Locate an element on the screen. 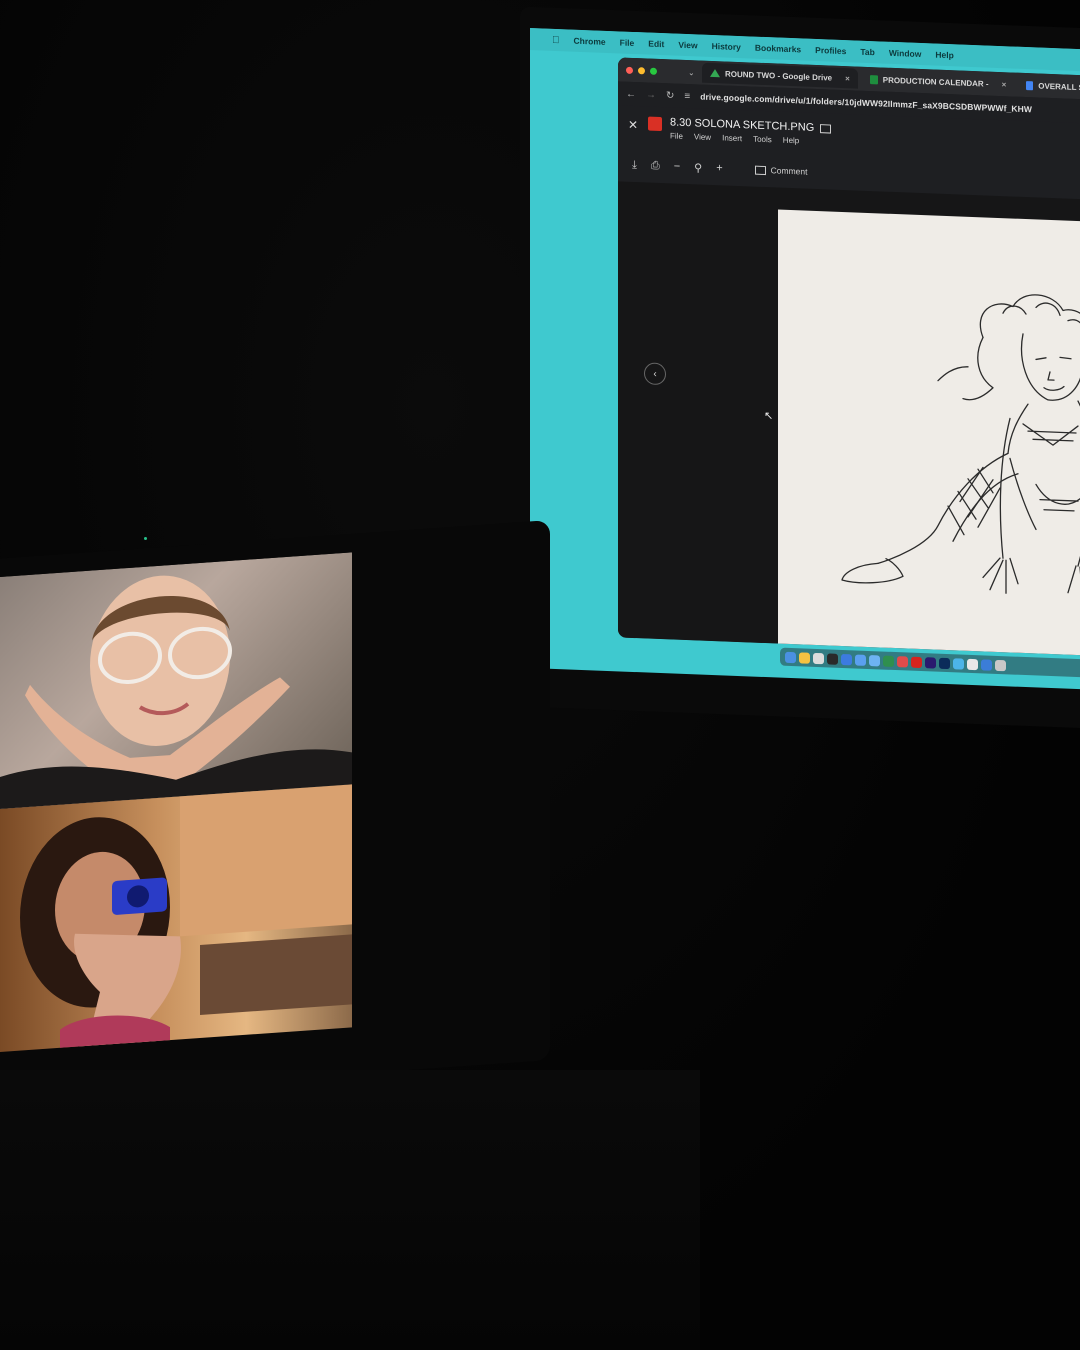  participant-video-top is located at coordinates (176, 680).